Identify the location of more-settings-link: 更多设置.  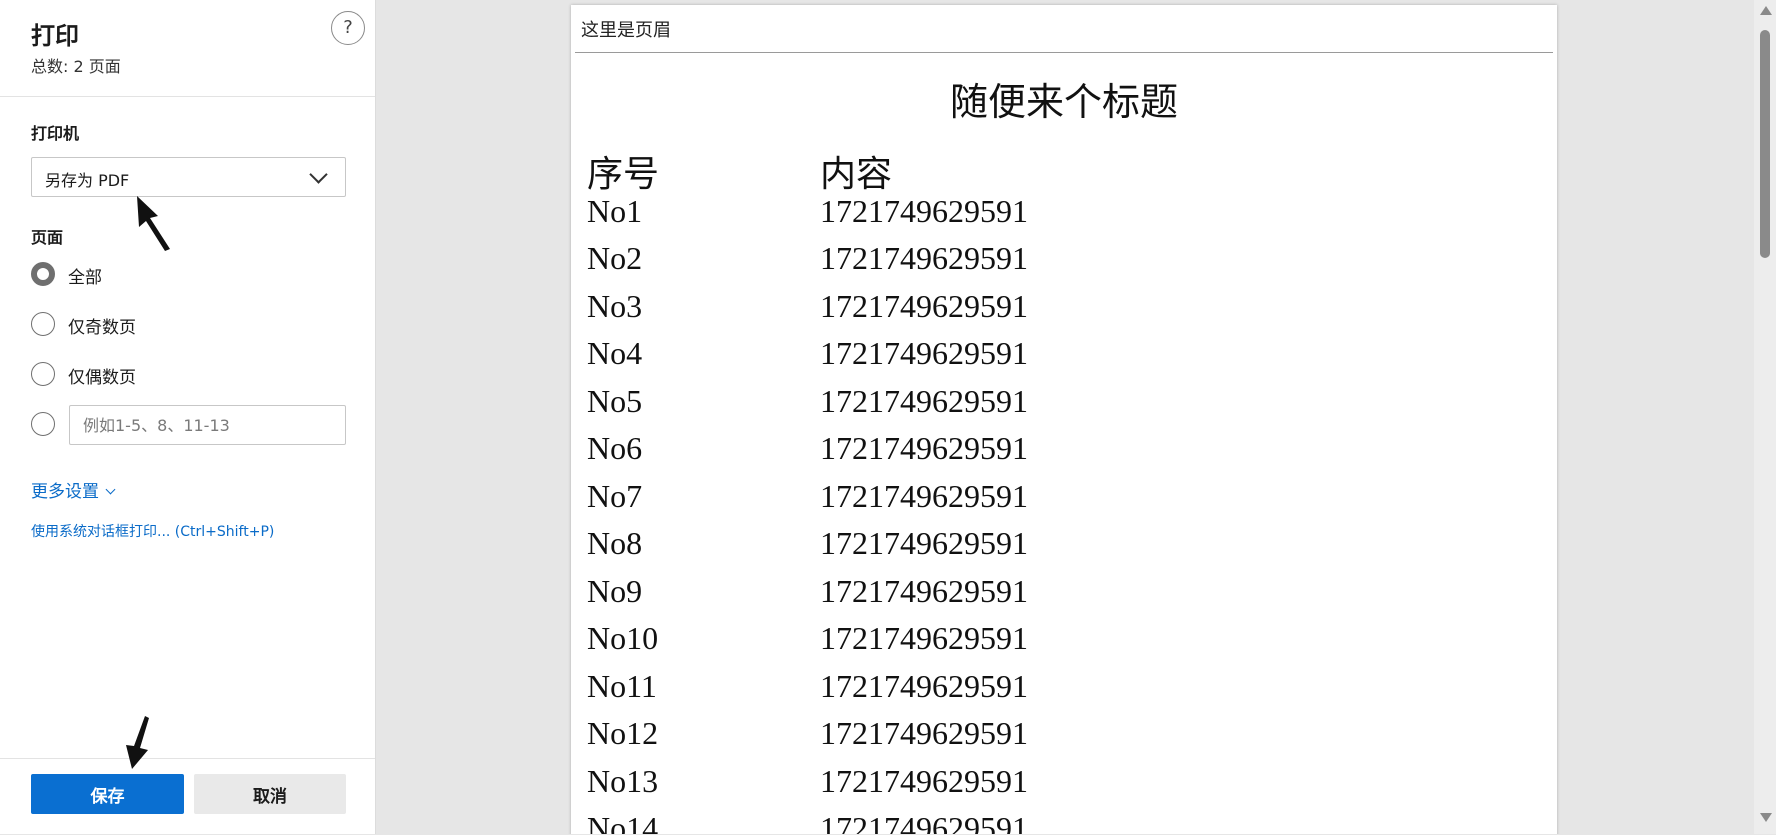
(73, 489).